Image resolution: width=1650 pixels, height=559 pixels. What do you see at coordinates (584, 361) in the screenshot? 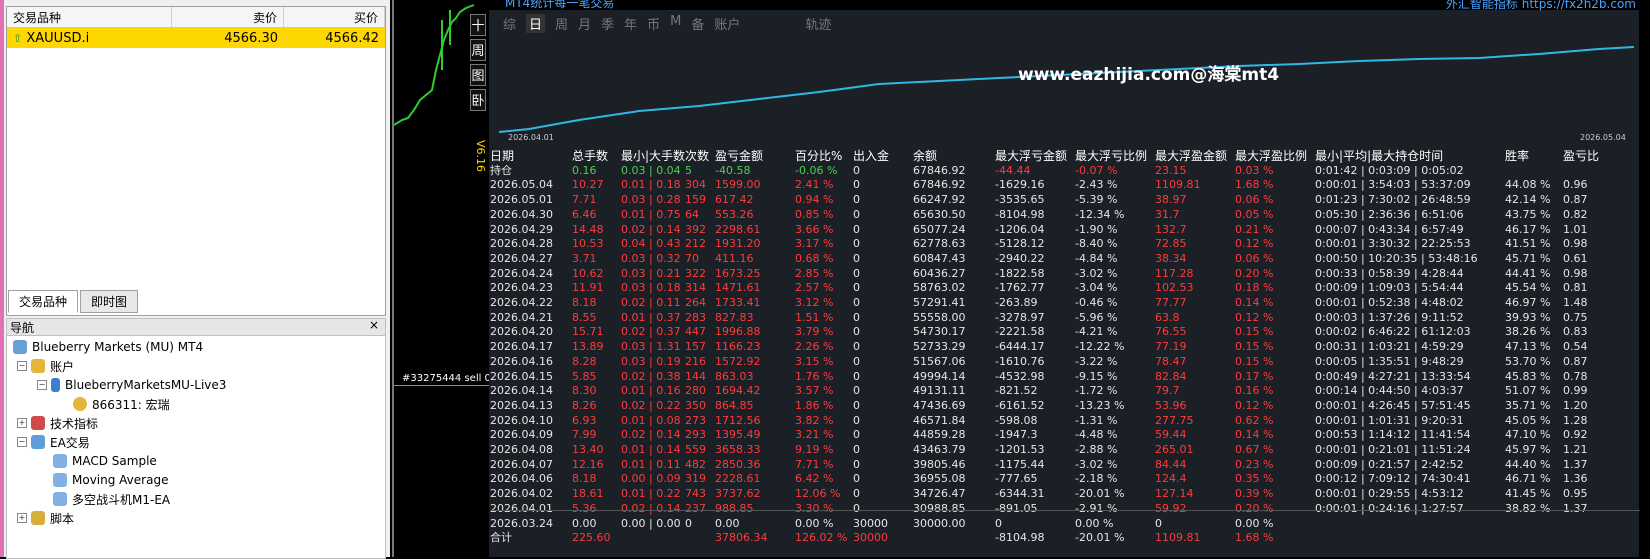
I see `stats-cell-lots: 8.28` at bounding box center [584, 361].